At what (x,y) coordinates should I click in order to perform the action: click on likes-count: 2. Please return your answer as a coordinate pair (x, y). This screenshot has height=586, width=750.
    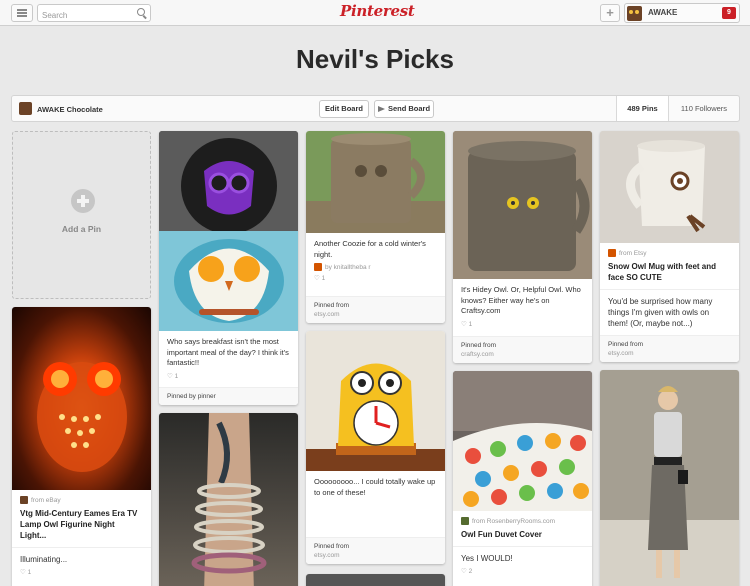
    Looking at the image, I should click on (470, 571).